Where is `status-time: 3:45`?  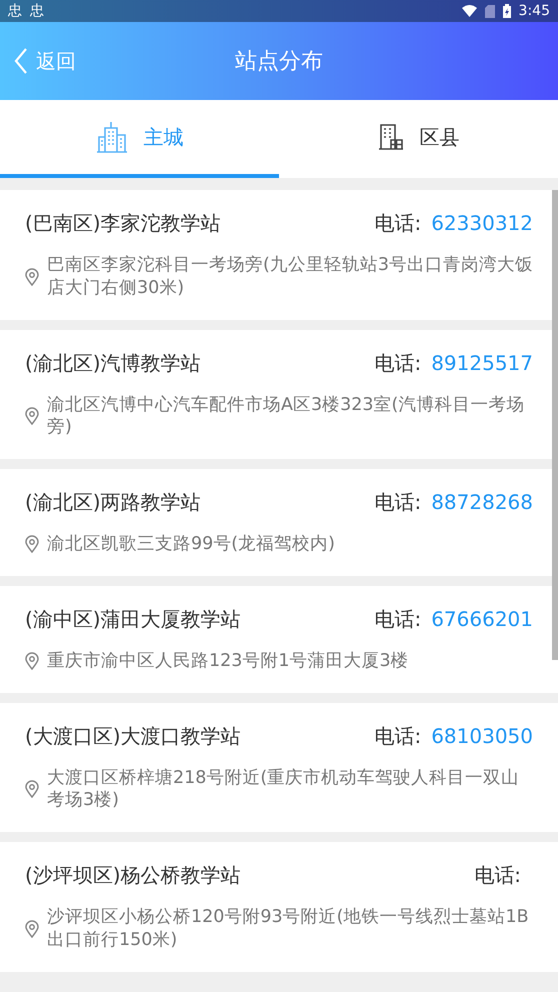 status-time: 3:45 is located at coordinates (534, 11).